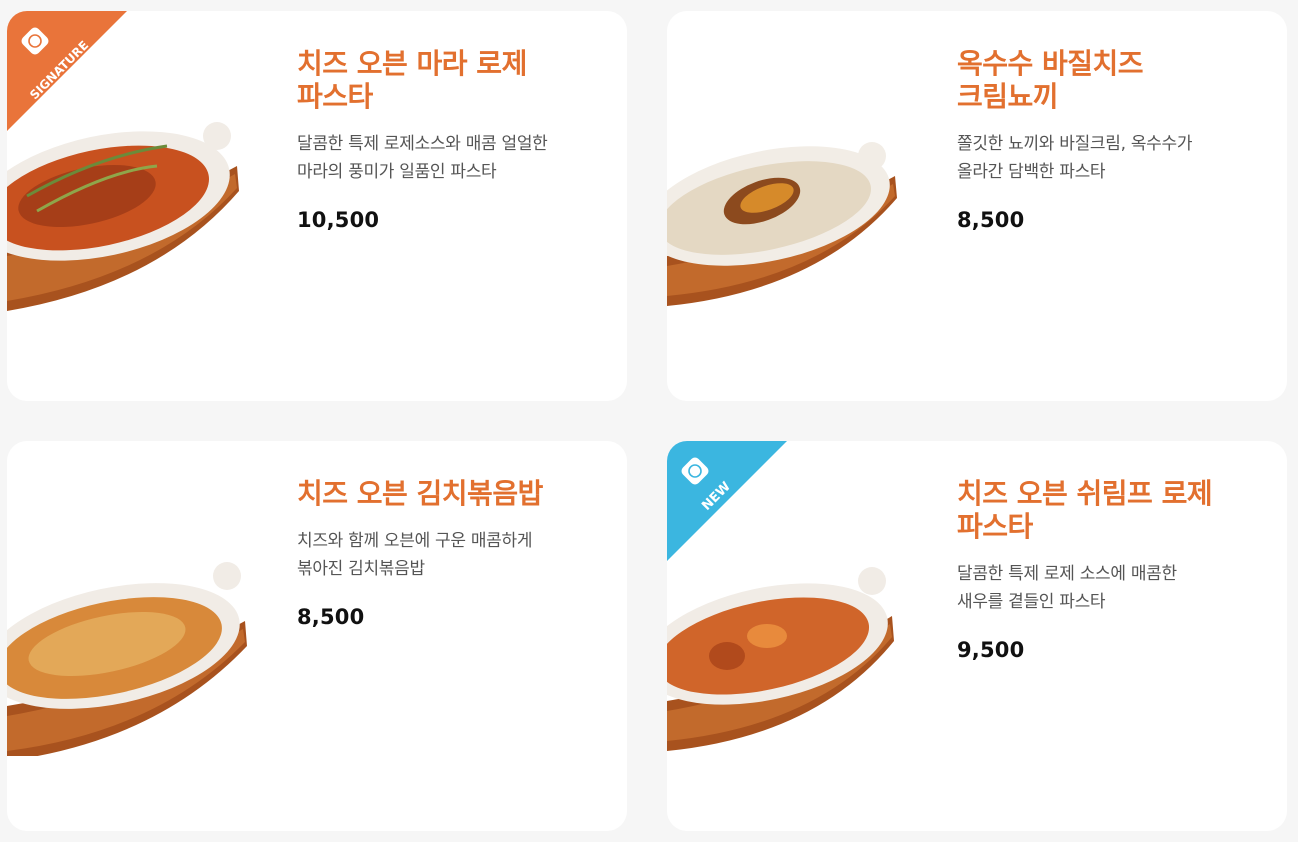 The image size is (1298, 842). What do you see at coordinates (420, 493) in the screenshot?
I see `menu-title: 치즈 오븐 김치볶음밥` at bounding box center [420, 493].